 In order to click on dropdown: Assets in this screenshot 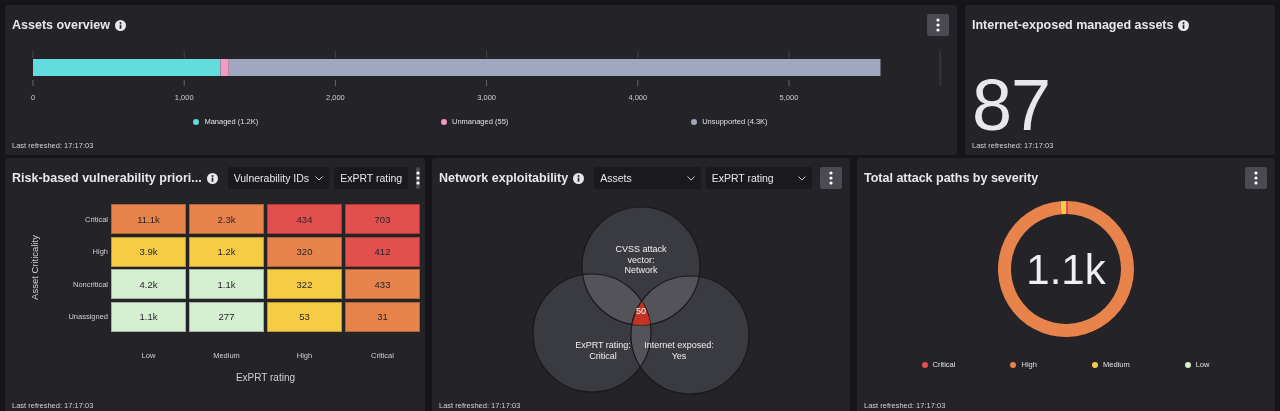, I will do `click(647, 178)`.